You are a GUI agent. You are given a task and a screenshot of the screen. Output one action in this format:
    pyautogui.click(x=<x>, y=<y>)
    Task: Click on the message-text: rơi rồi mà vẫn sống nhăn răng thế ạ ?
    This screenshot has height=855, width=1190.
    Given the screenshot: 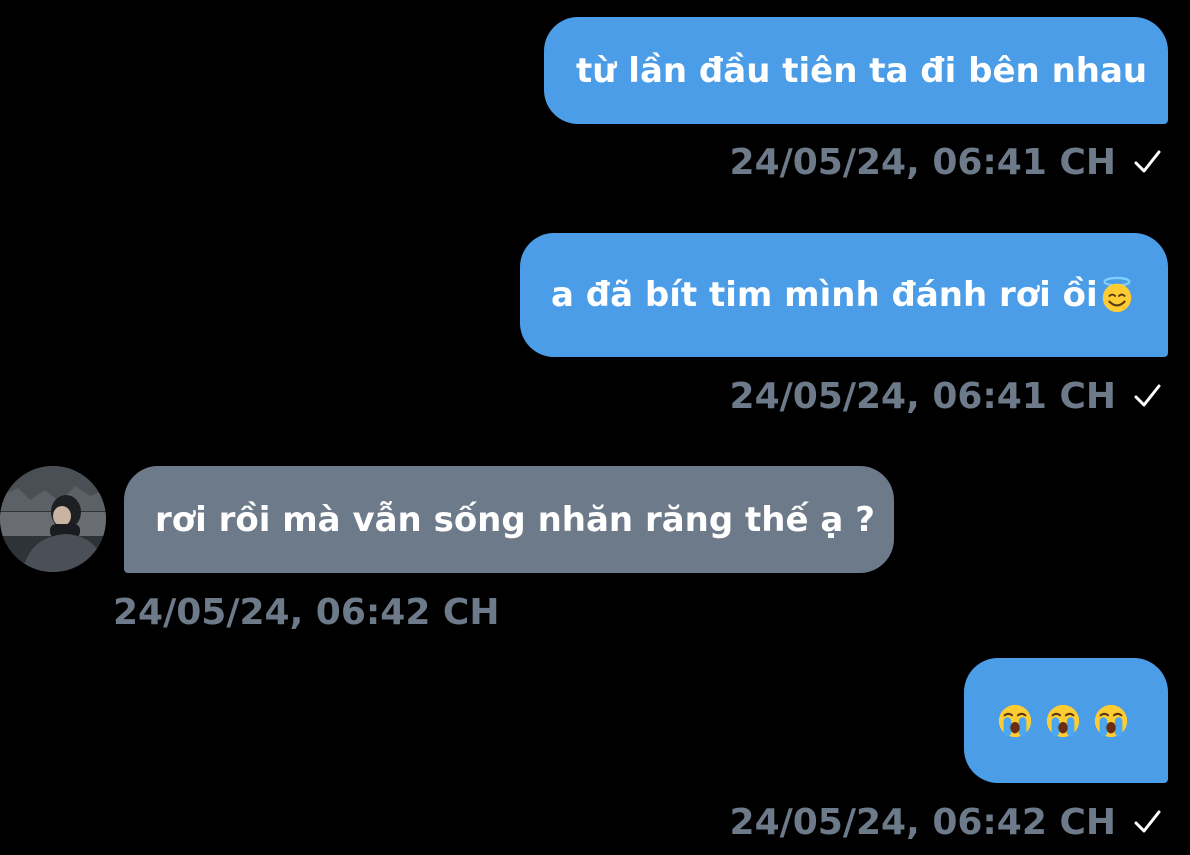 What is the action you would take?
    pyautogui.click(x=515, y=519)
    